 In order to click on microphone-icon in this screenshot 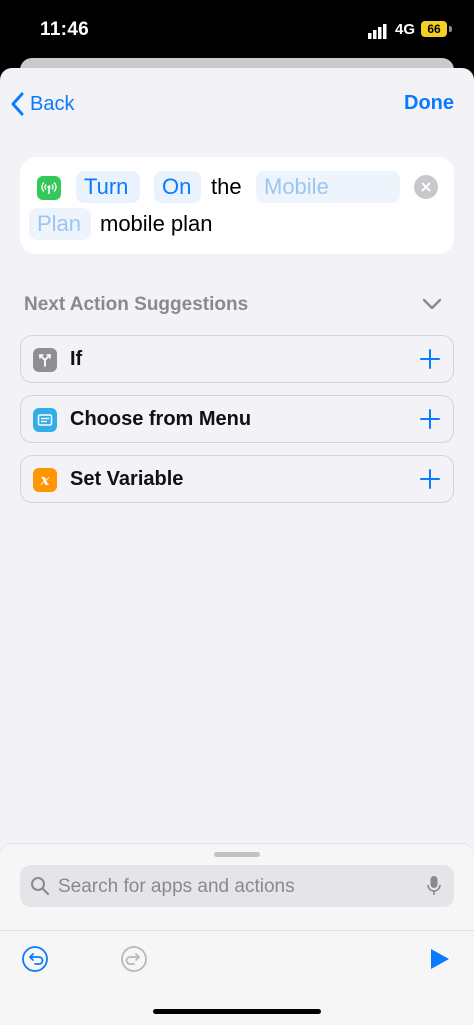, I will do `click(434, 886)`.